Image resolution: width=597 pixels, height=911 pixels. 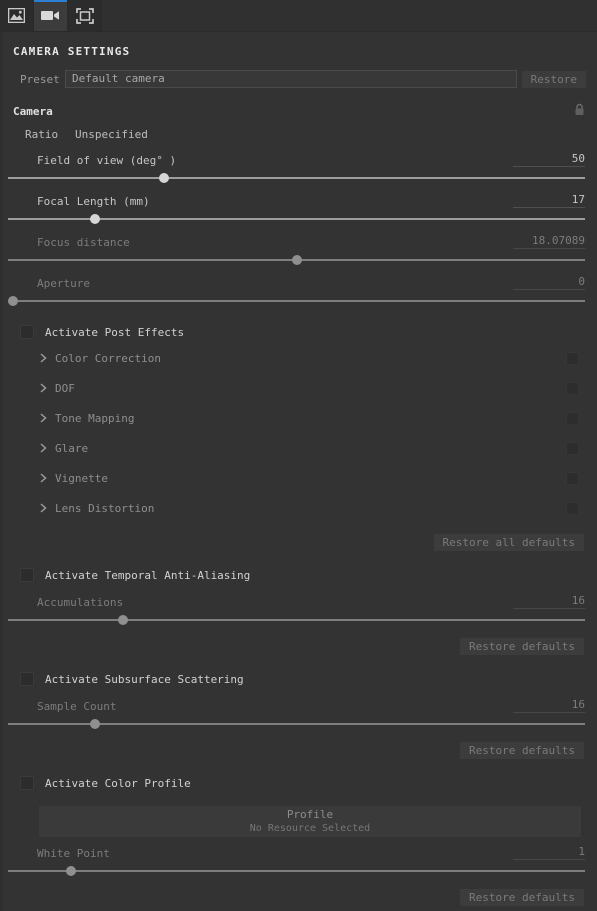 I want to click on frame-icon-button, so click(x=85, y=15).